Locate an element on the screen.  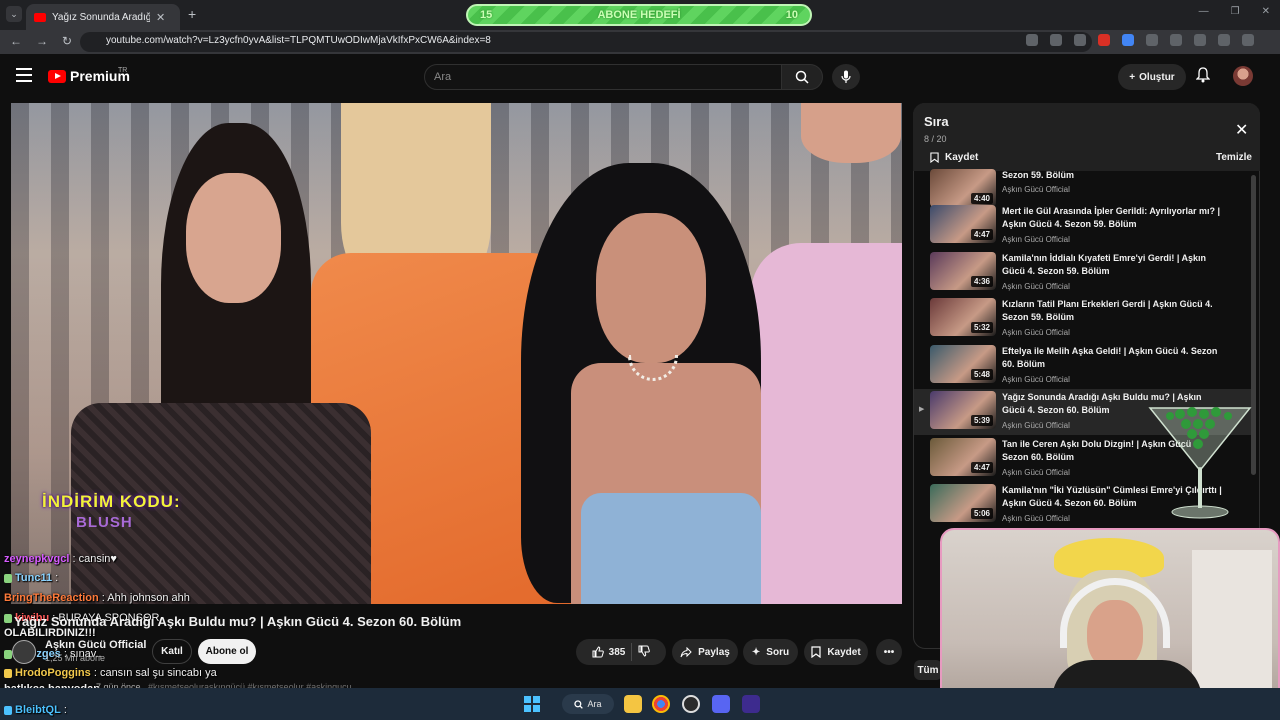
playlist-item-title: Sezon 59. Bölüm is located at coordinates (1112, 175).